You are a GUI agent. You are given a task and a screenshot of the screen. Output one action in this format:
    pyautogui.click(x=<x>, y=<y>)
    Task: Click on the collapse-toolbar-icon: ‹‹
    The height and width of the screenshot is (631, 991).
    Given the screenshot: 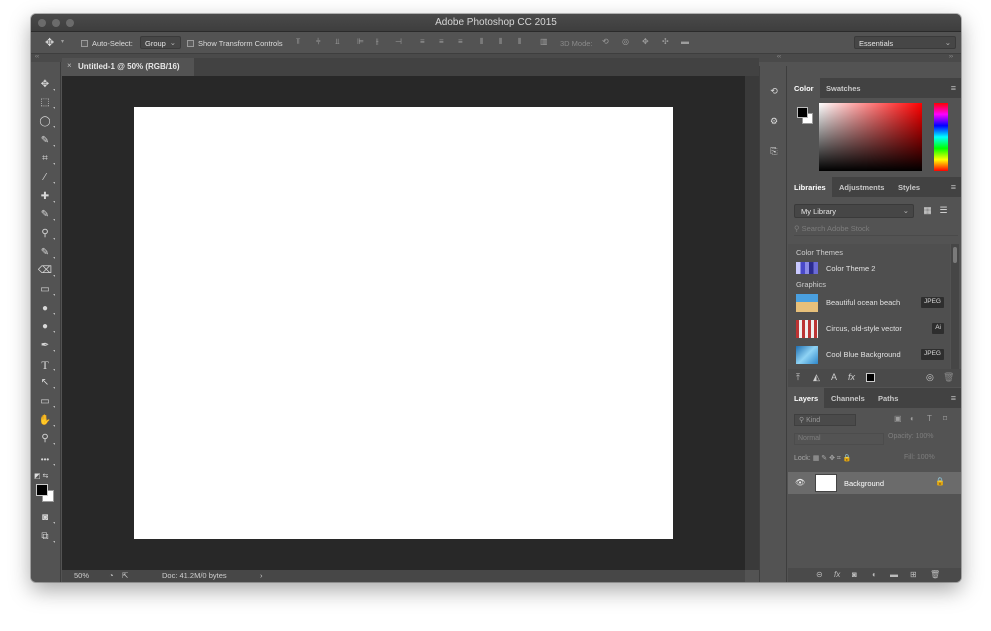 What is the action you would take?
    pyautogui.click(x=37, y=57)
    